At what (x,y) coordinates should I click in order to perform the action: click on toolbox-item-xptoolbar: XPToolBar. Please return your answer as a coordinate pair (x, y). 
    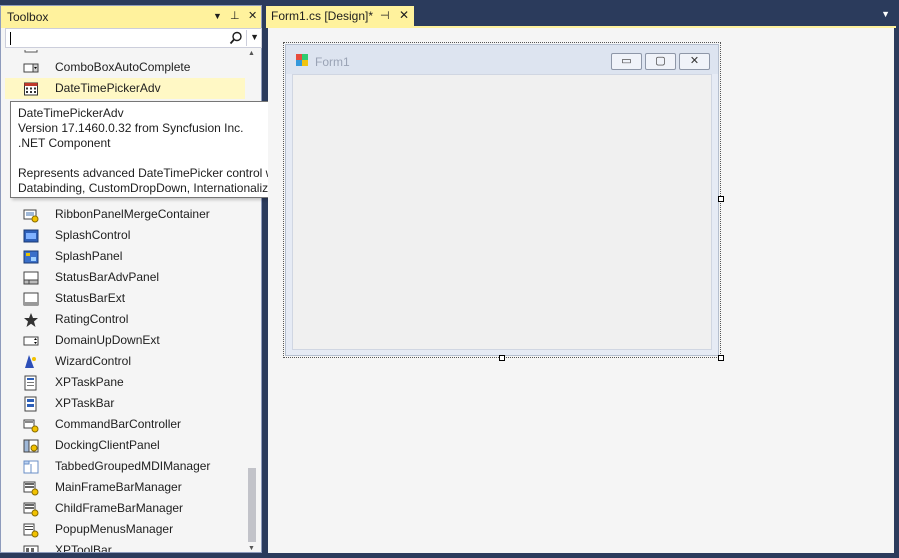
    Looking at the image, I should click on (125, 546).